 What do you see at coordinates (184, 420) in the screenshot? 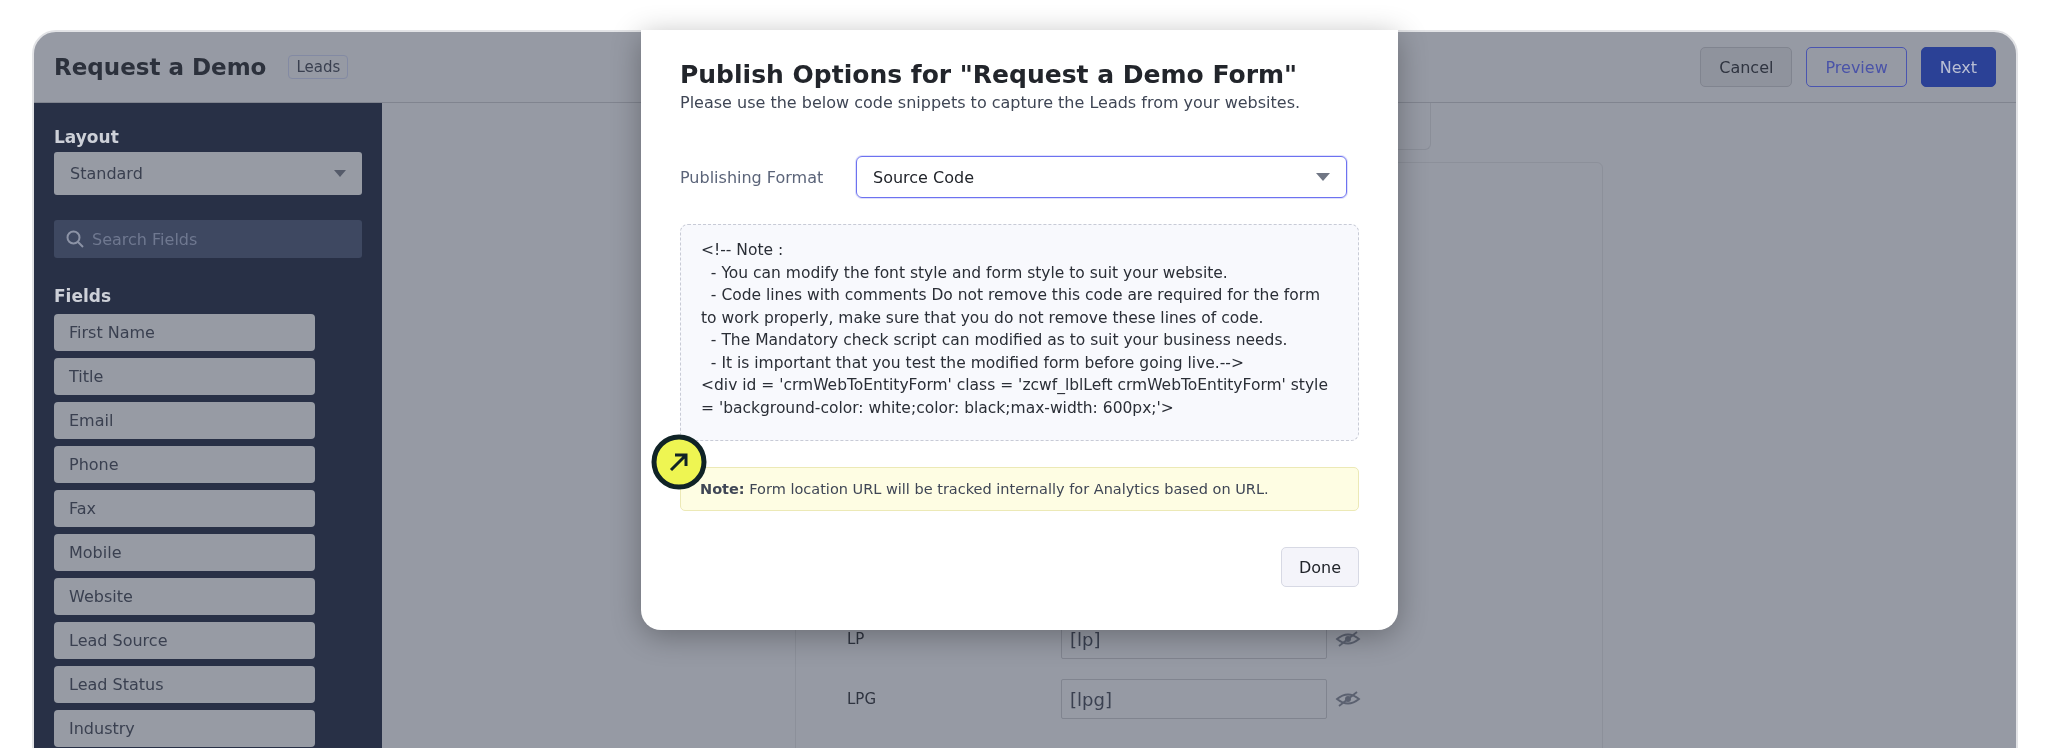
I see `field-item: Email` at bounding box center [184, 420].